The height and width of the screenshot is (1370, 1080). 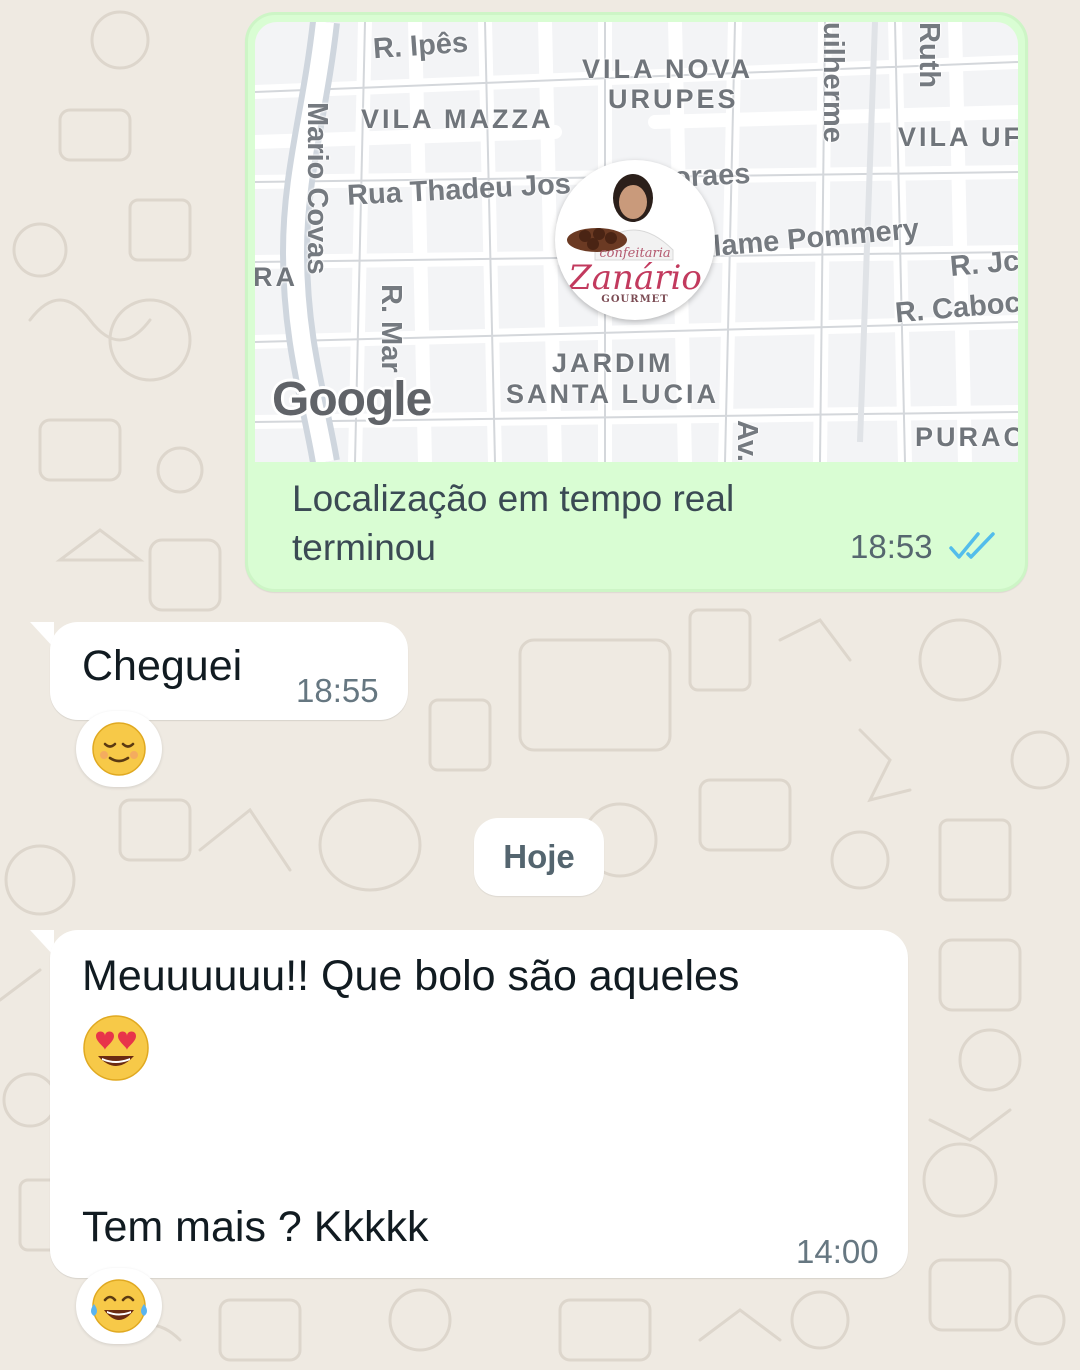 I want to click on map-street-label: Mario Covas, so click(x=317, y=188).